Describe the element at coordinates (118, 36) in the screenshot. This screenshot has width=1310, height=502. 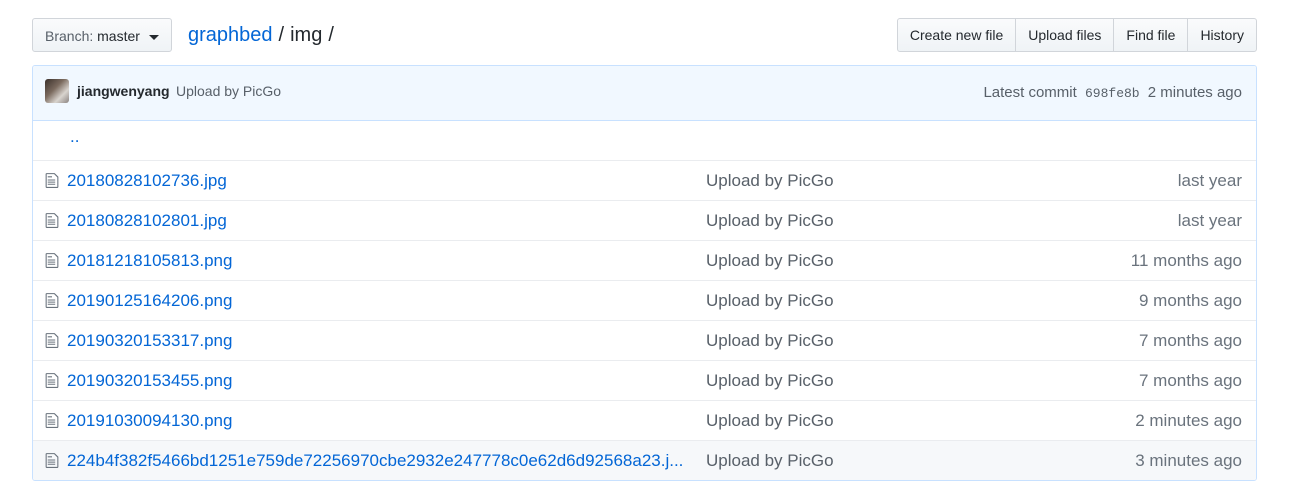
I see `branch-name: master` at that location.